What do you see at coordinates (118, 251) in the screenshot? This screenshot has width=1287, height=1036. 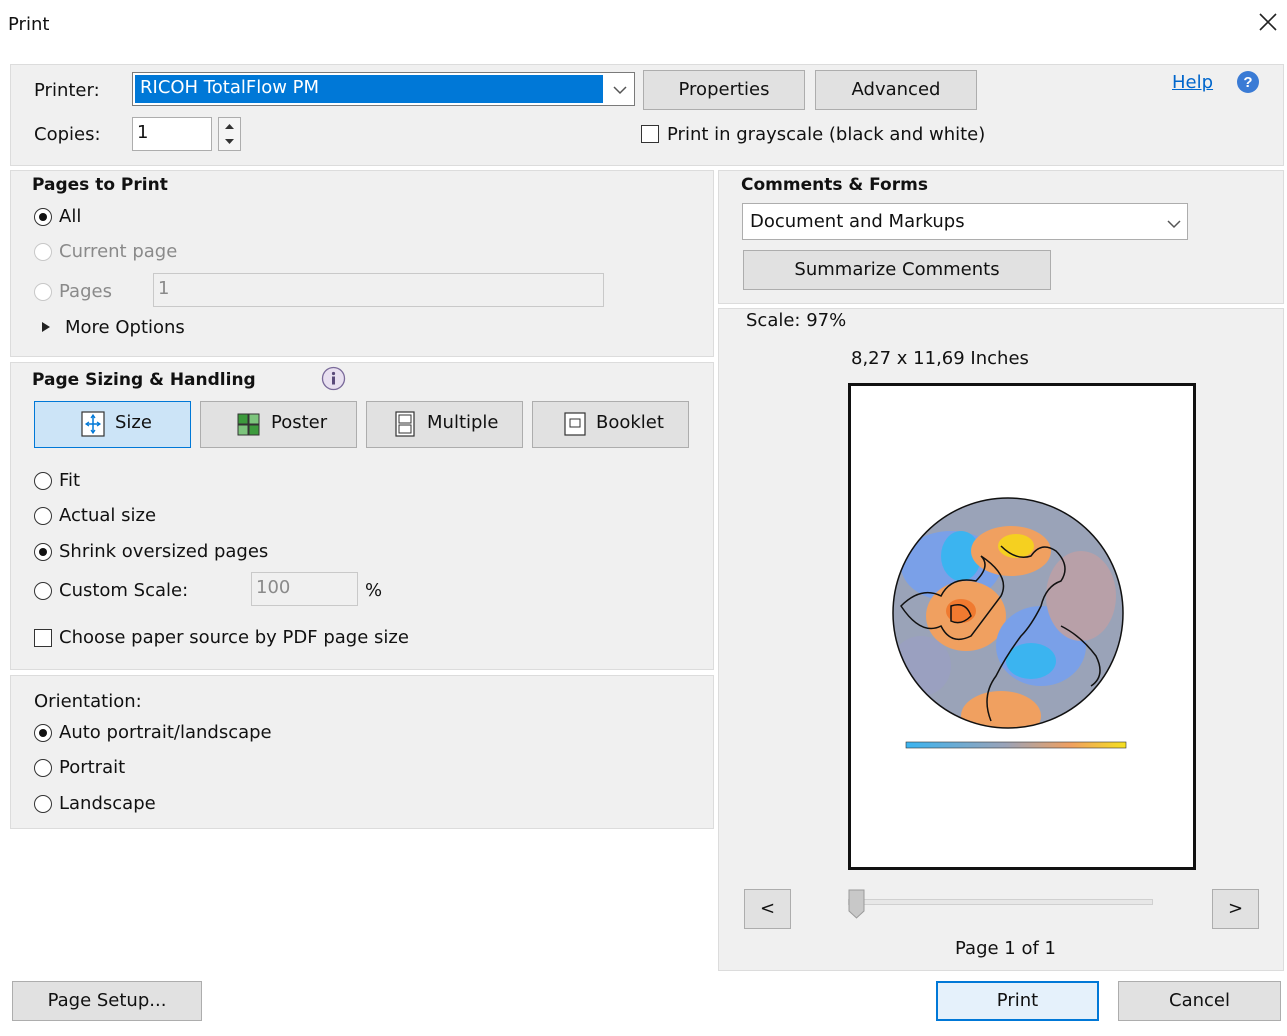 I see `pages-current-label: Current page` at bounding box center [118, 251].